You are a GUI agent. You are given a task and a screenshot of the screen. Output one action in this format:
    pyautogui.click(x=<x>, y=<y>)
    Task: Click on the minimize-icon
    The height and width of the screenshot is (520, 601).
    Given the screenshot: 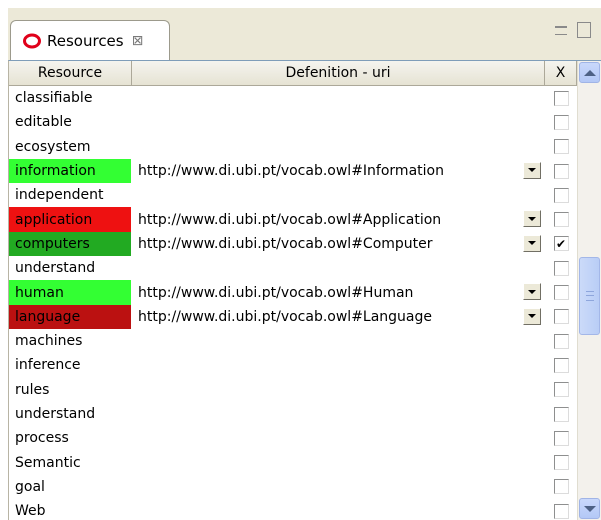 What is the action you would take?
    pyautogui.click(x=561, y=30)
    